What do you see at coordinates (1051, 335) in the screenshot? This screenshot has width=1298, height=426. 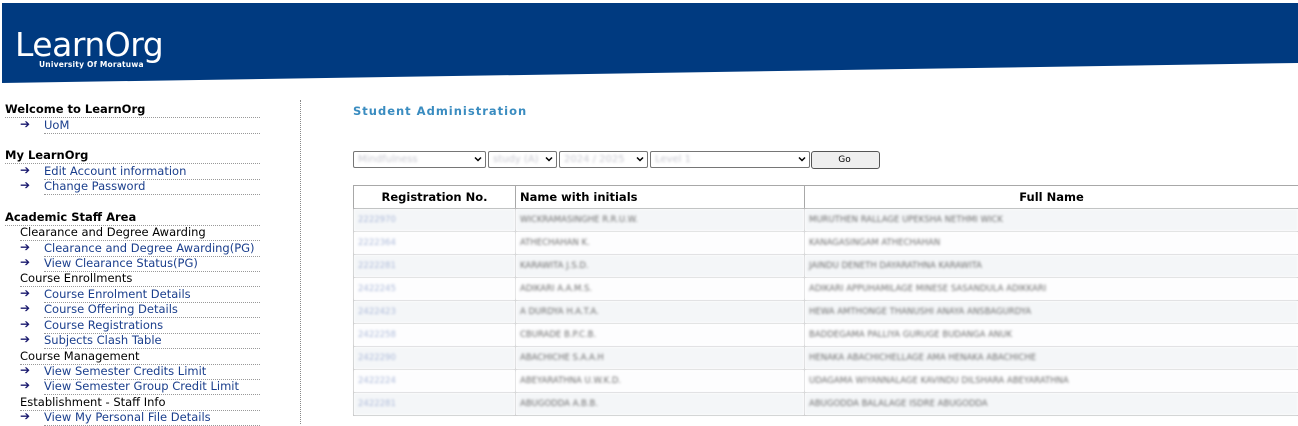 I see `cell-full-name: BADDEGAMA PALLIYA GURUGE BUDANGA ANUK` at bounding box center [1051, 335].